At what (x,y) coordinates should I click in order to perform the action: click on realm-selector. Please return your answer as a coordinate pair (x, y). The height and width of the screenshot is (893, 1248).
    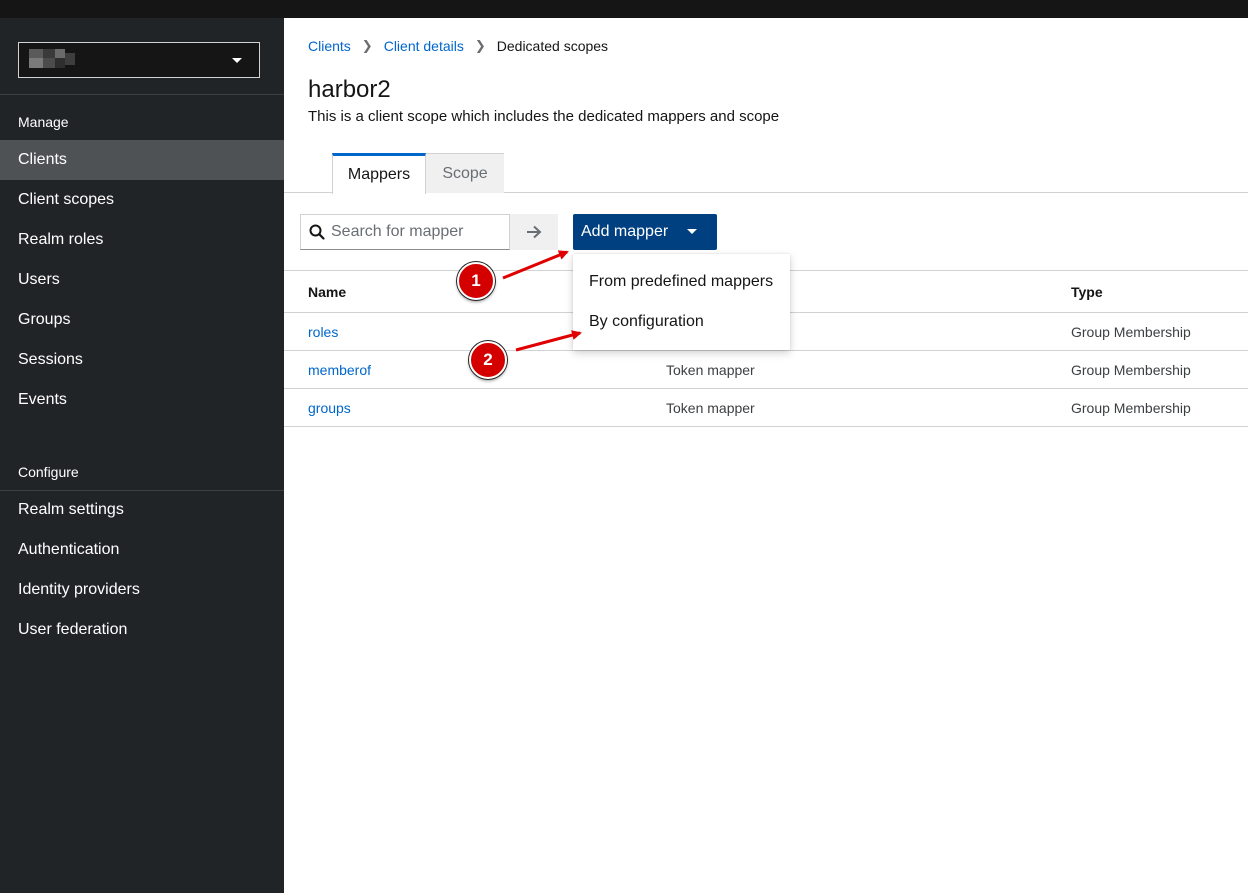
    Looking at the image, I should click on (139, 60).